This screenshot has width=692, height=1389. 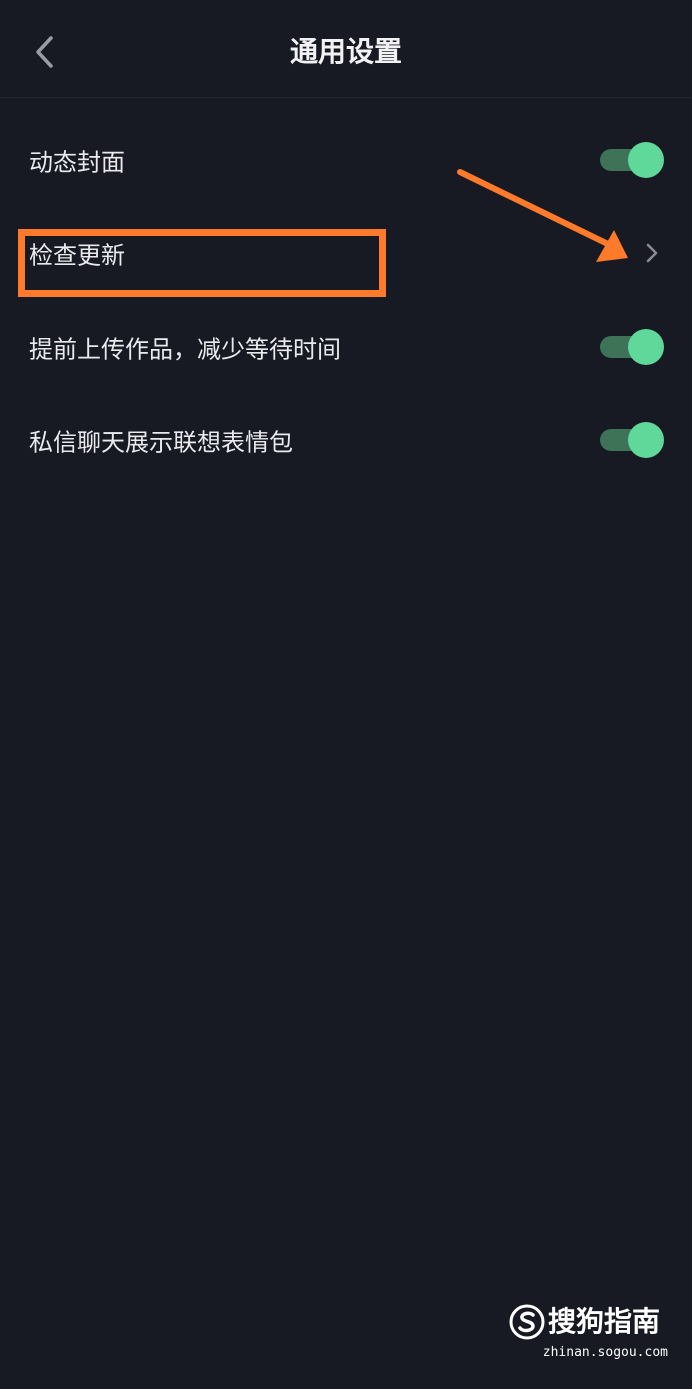 I want to click on watermark: 搜狗指南 zhinan.sogou.com, so click(x=588, y=1333).